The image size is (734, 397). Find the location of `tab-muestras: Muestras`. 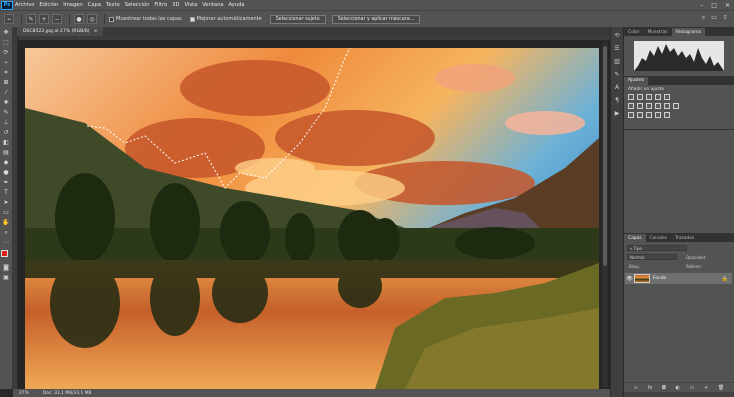

tab-muestras: Muestras is located at coordinates (657, 32).